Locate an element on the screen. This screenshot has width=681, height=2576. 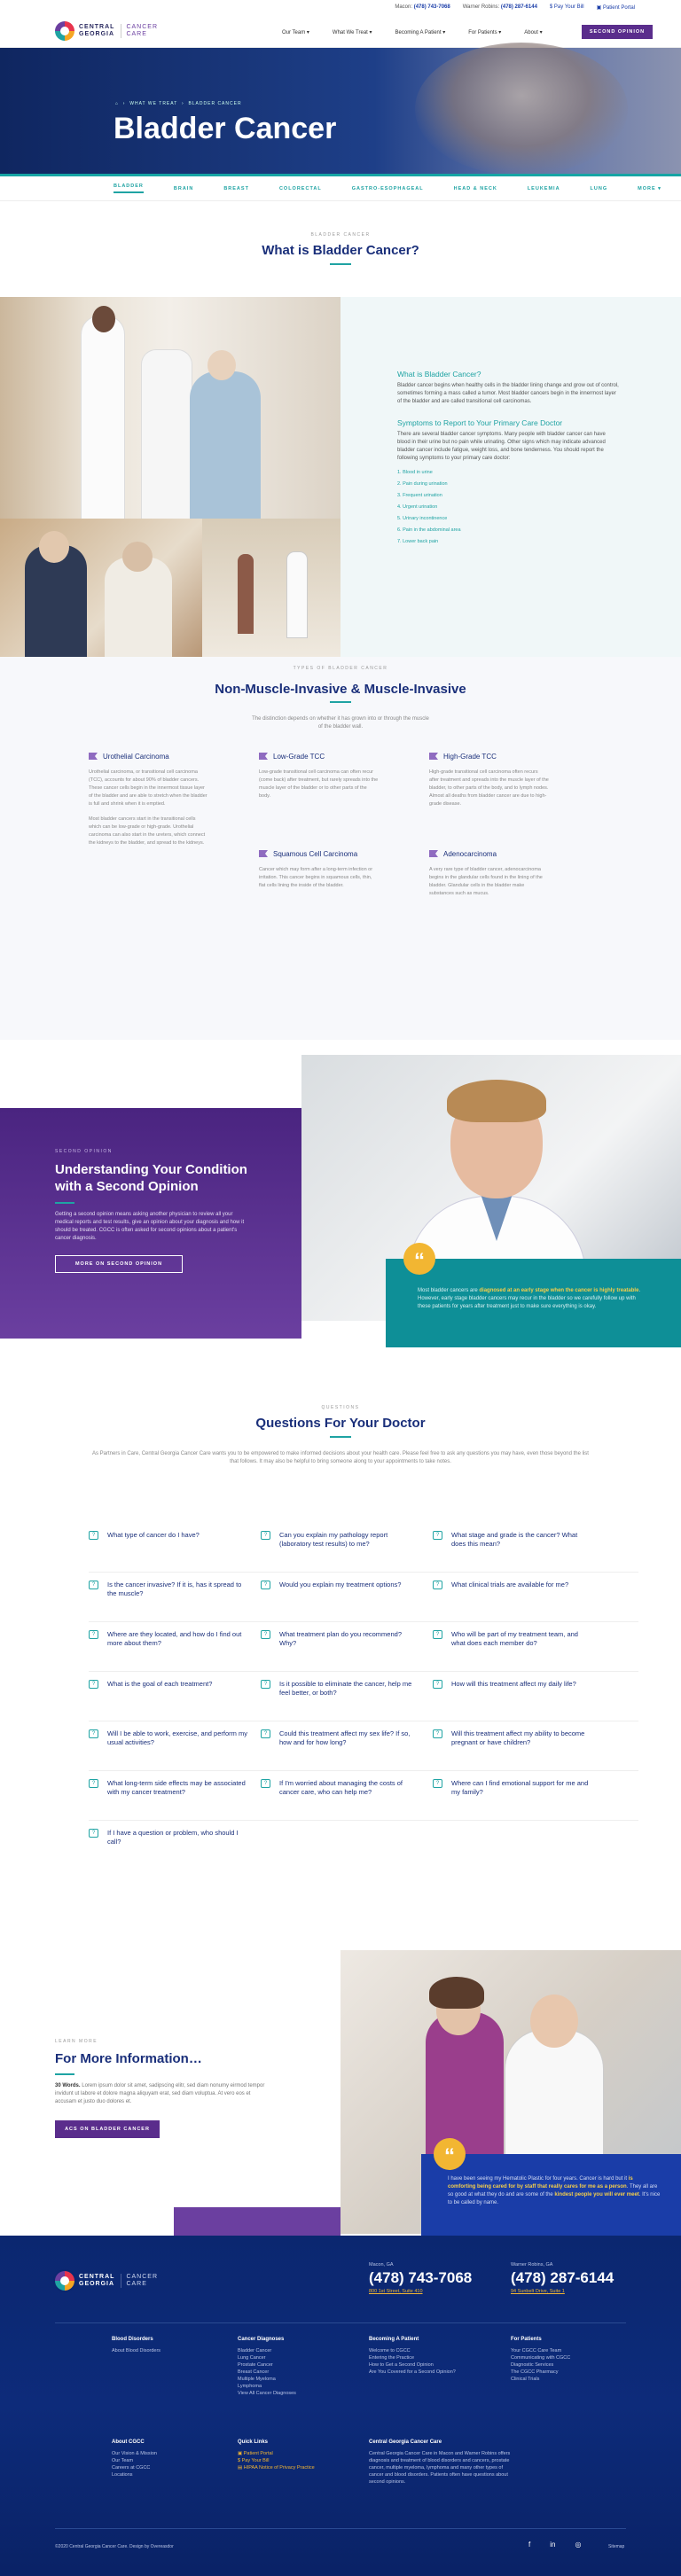
question-item: ? Would you explain my treatment options? is located at coordinates (341, 1585).